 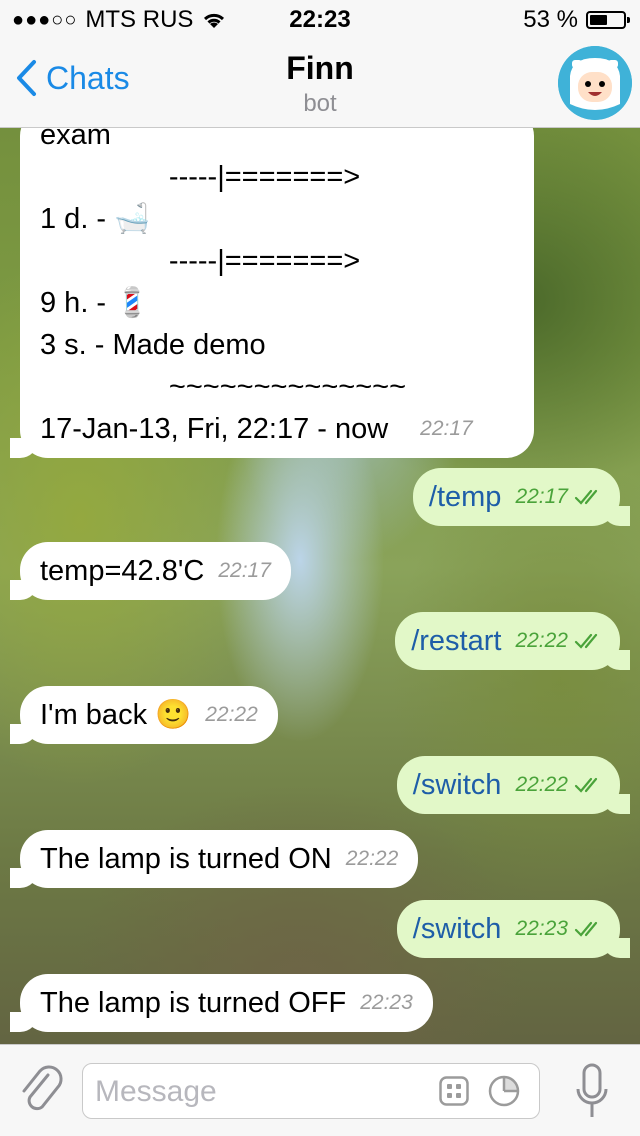 What do you see at coordinates (41, 1091) in the screenshot?
I see `paperclip-icon` at bounding box center [41, 1091].